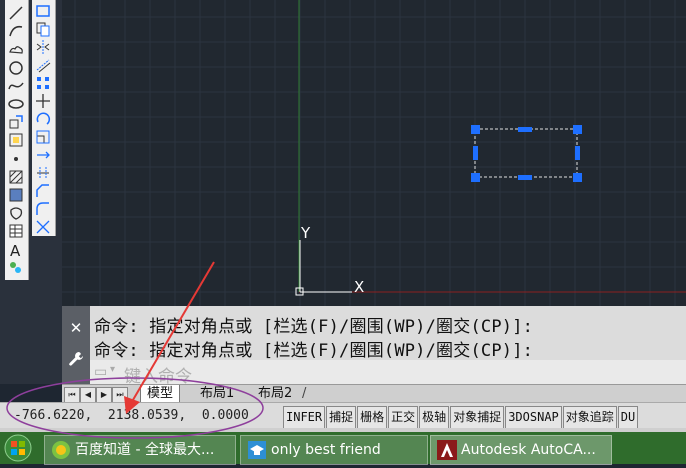 The image size is (686, 468). I want to click on chevron-down-icon: ▾, so click(112, 369).